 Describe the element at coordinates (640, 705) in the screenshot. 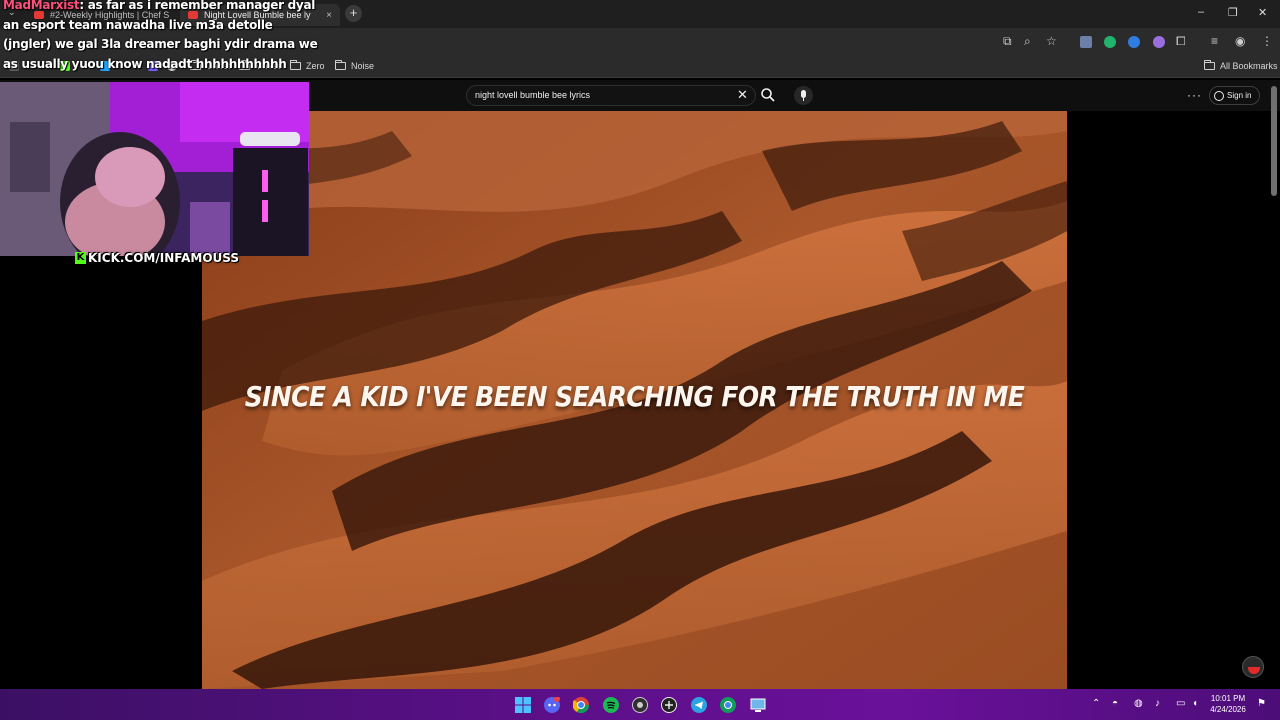

I see `obs-icon` at that location.